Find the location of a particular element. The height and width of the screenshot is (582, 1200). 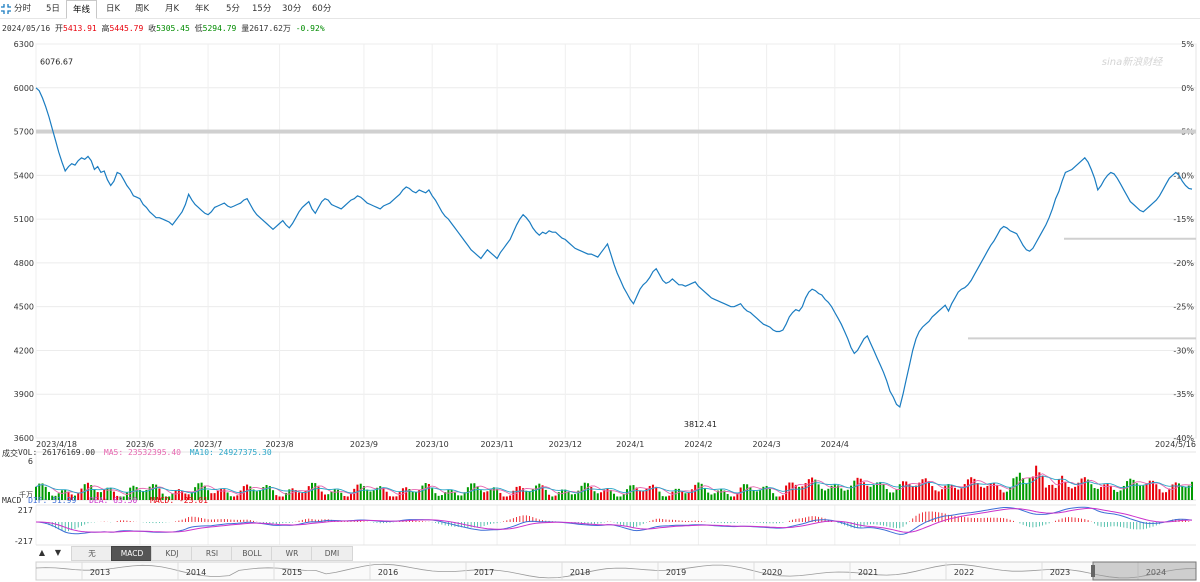

macd-dif-line is located at coordinates (614, 520).